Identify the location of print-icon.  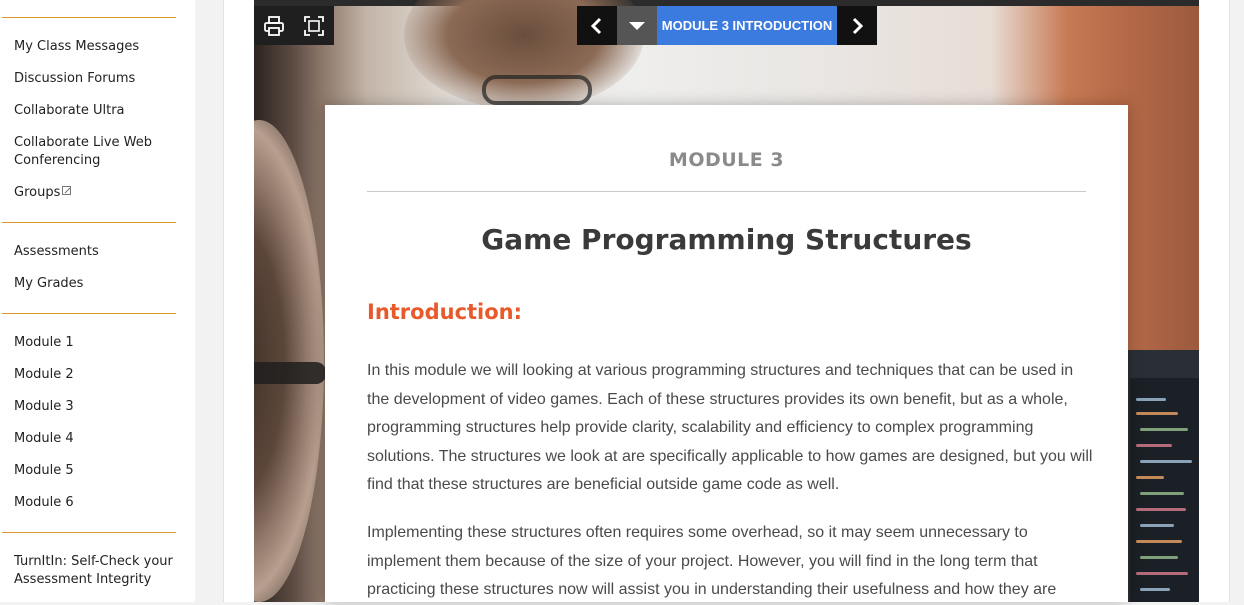
(274, 25).